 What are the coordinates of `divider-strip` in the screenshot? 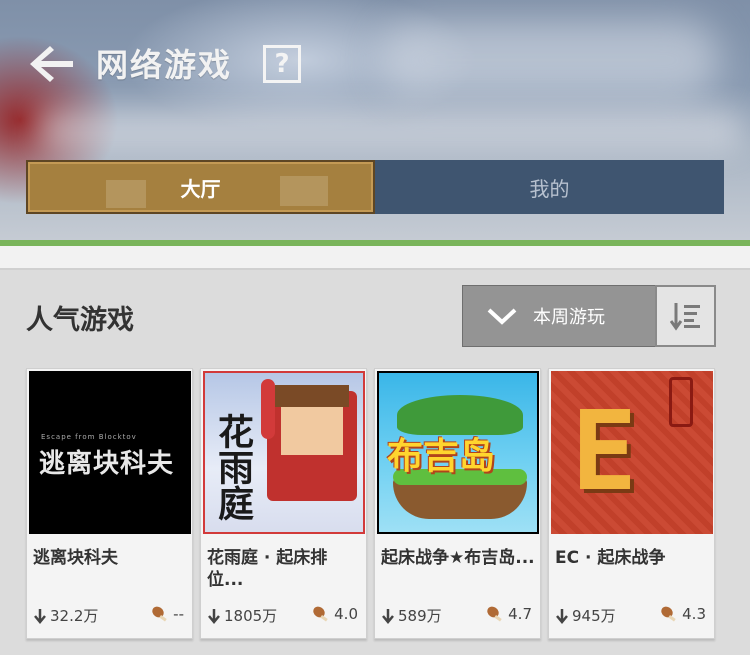 It's located at (375, 258).